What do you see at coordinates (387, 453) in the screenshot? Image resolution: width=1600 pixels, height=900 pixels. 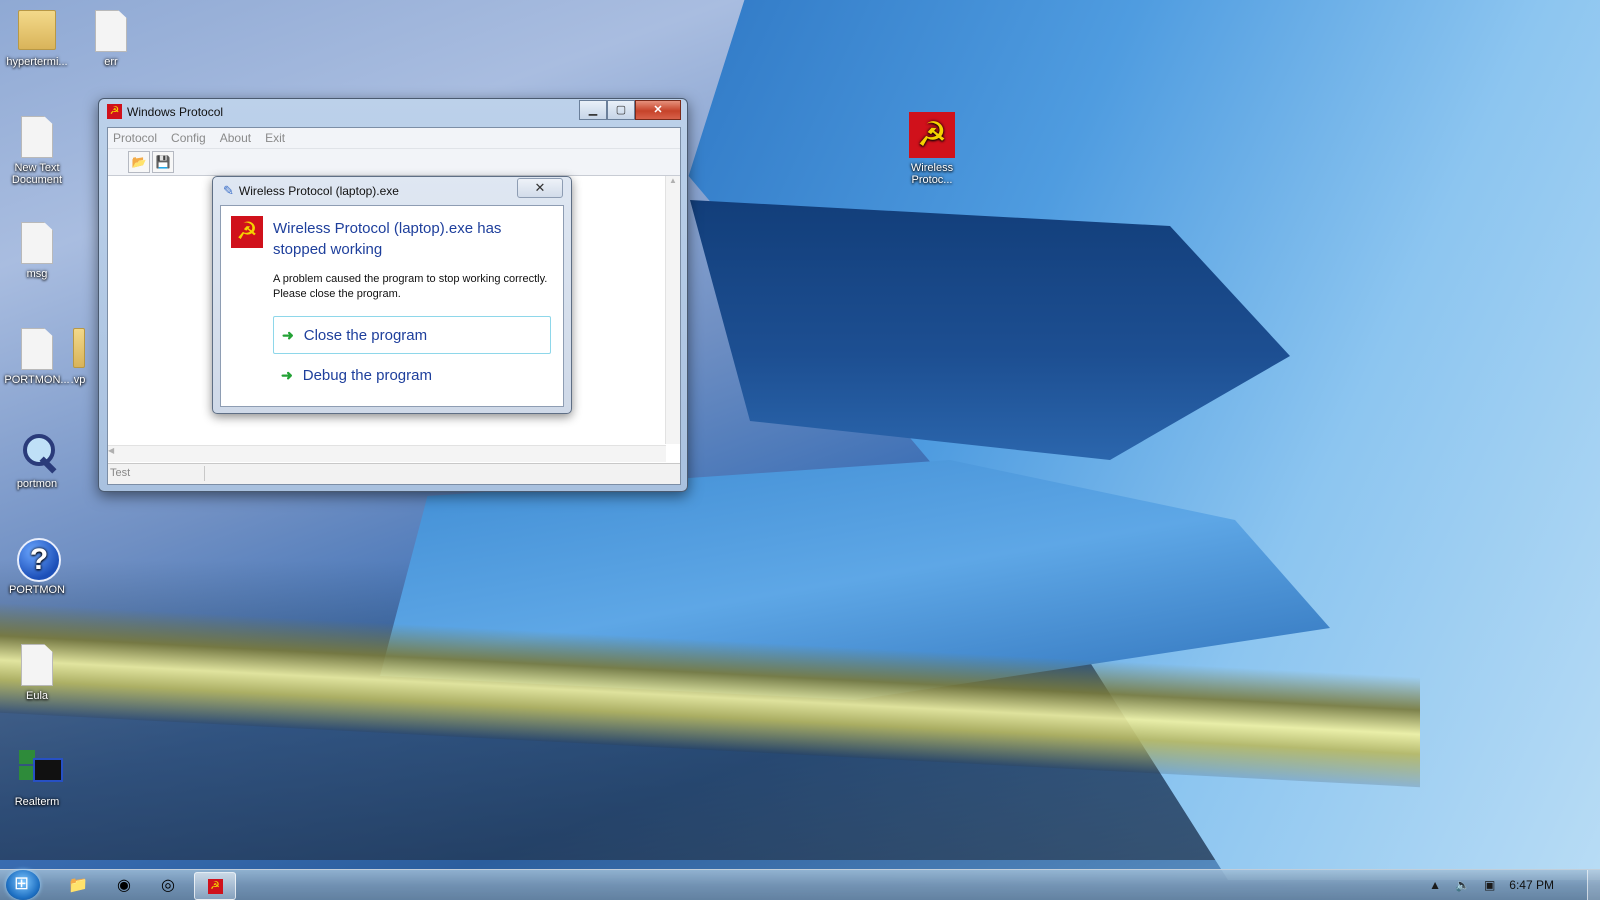 I see `horizontal-scrollbar: ◀` at bounding box center [387, 453].